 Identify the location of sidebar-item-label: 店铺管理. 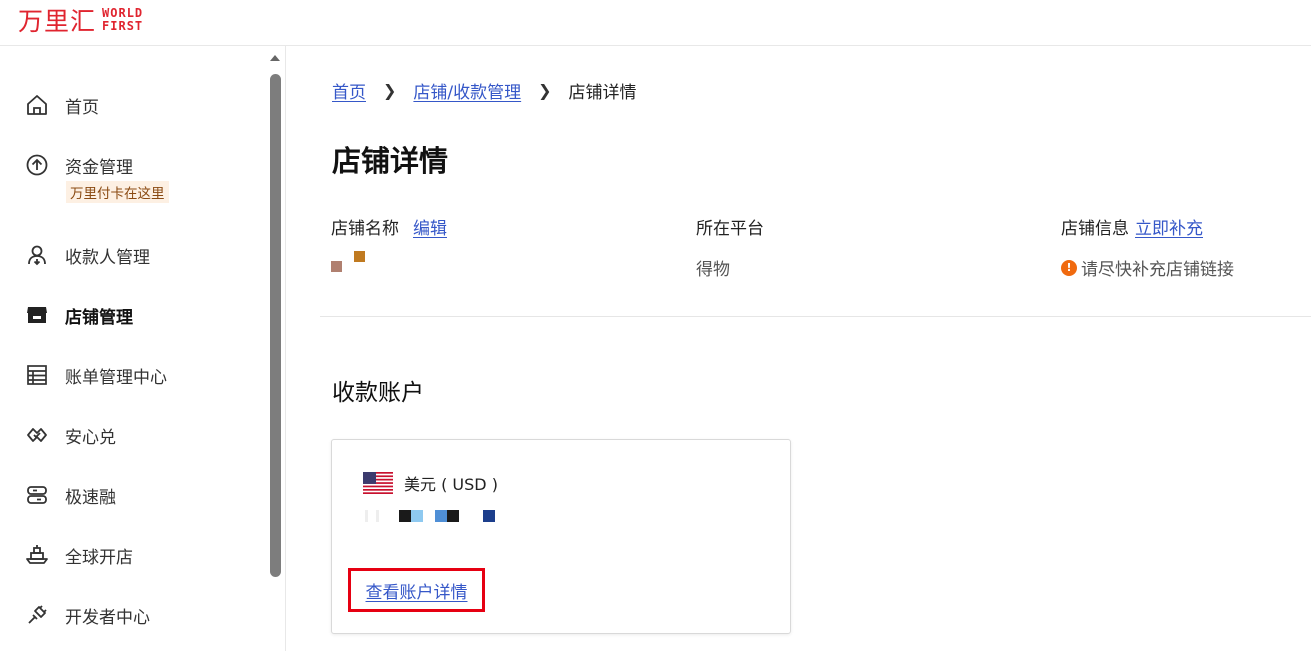
(99, 317).